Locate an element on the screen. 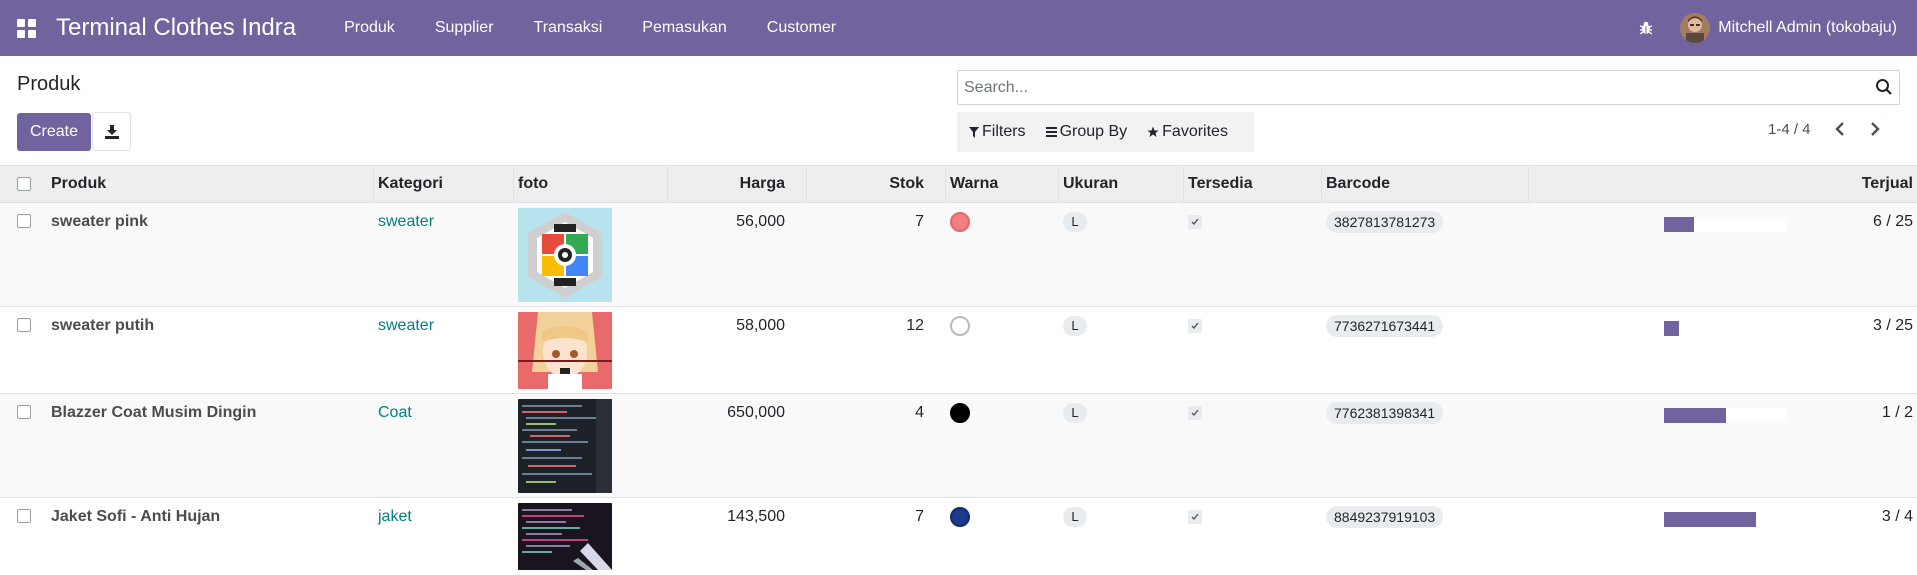 This screenshot has height=575, width=1917. column-header-ukuran: Ukuran is located at coordinates (1090, 184).